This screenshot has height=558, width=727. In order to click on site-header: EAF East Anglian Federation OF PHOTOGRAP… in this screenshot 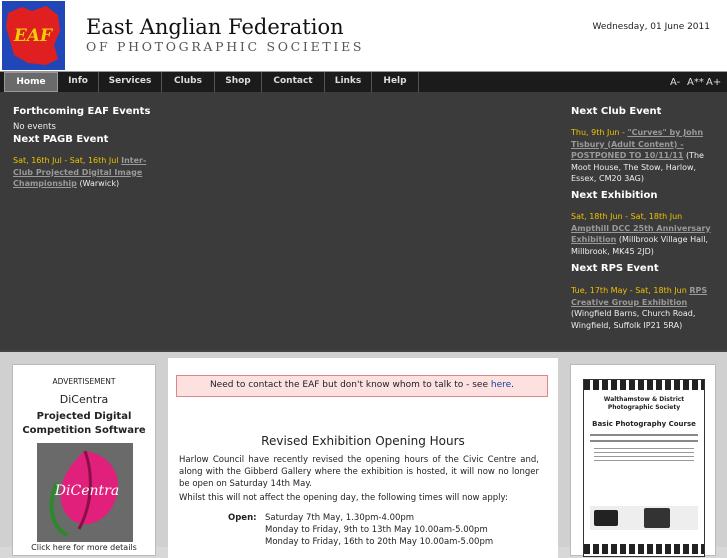, I will do `click(363, 36)`.